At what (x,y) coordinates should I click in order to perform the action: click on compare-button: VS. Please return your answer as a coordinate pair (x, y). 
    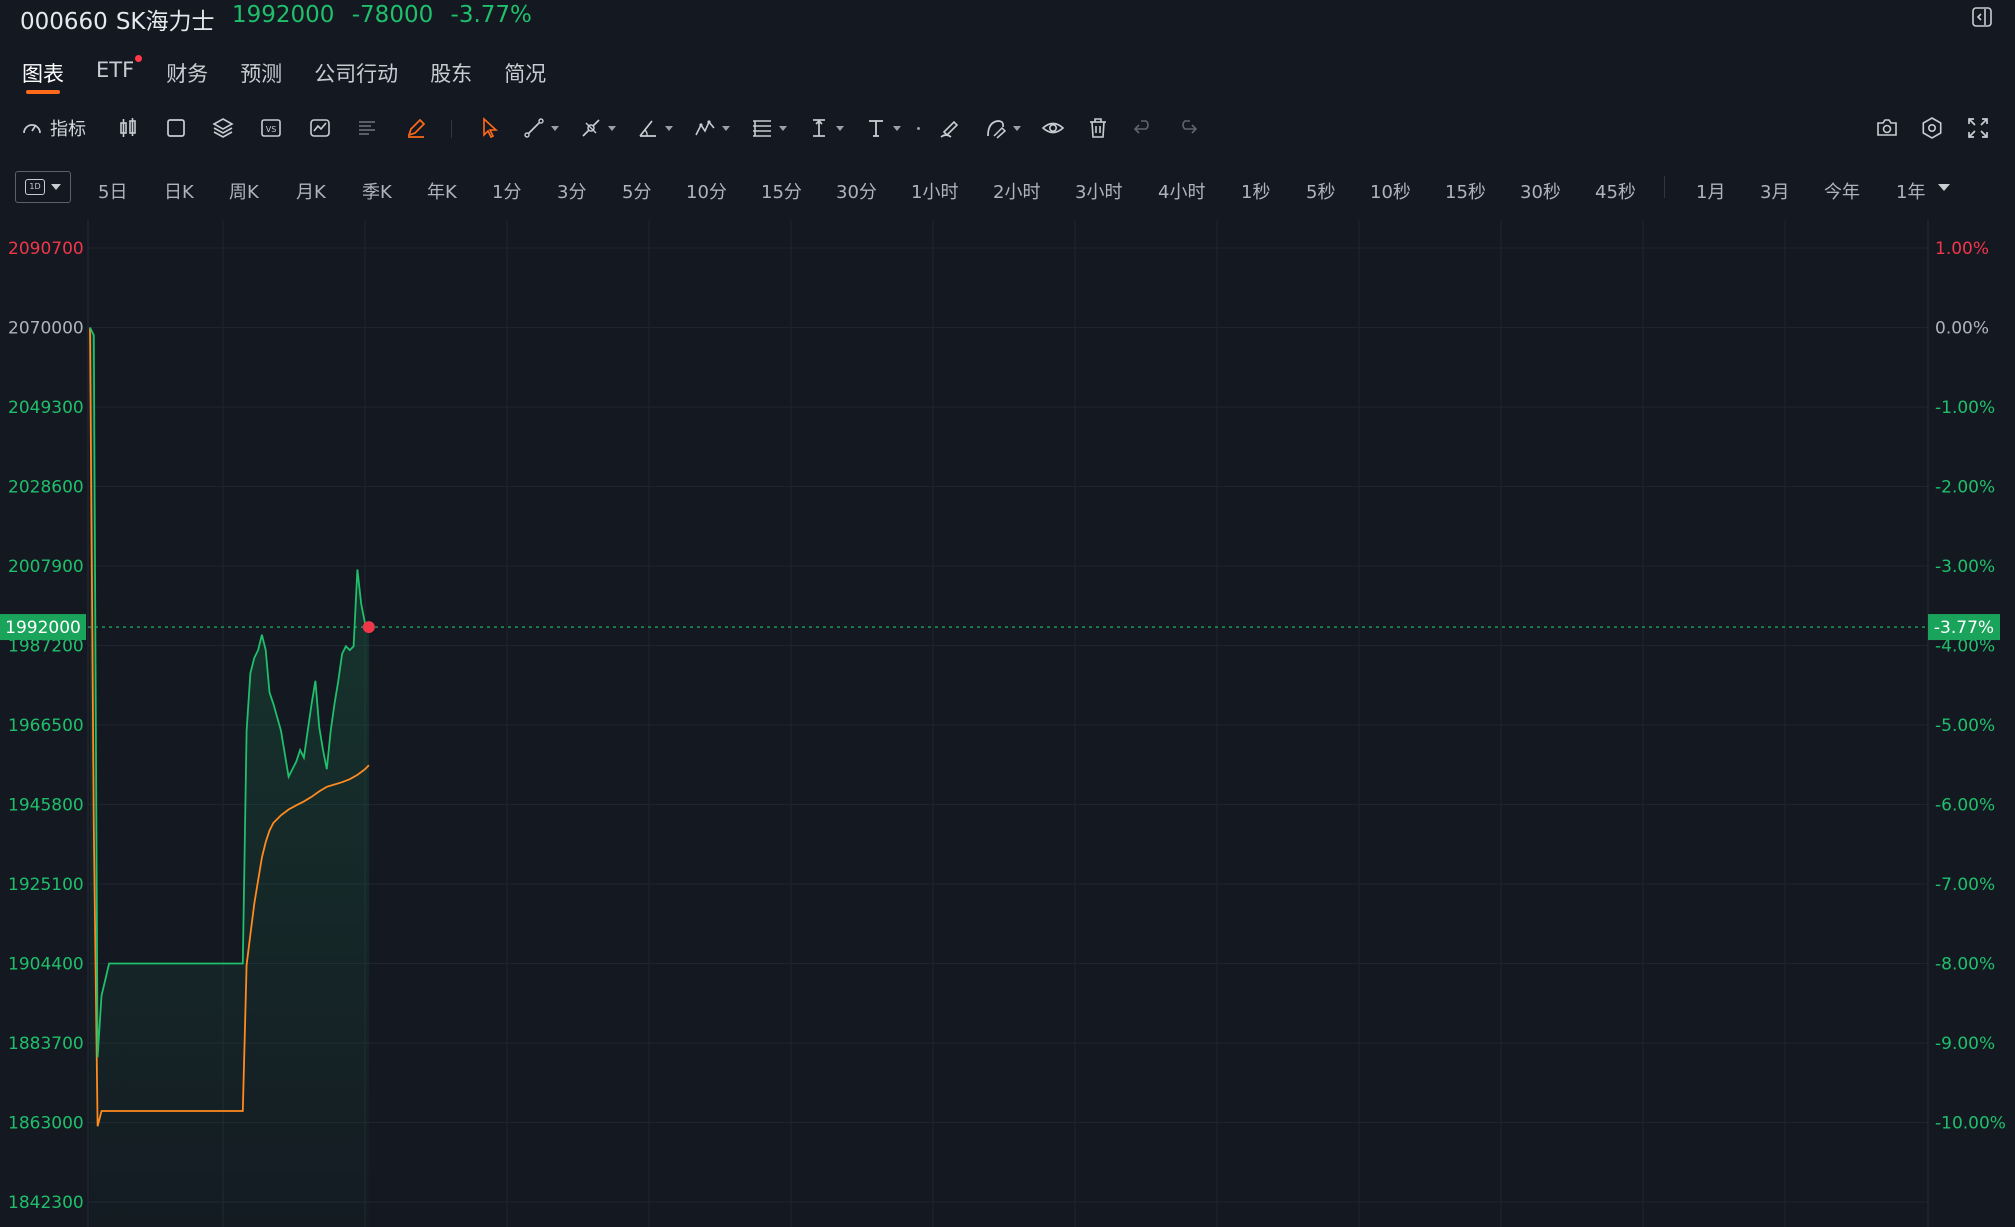
    Looking at the image, I should click on (271, 128).